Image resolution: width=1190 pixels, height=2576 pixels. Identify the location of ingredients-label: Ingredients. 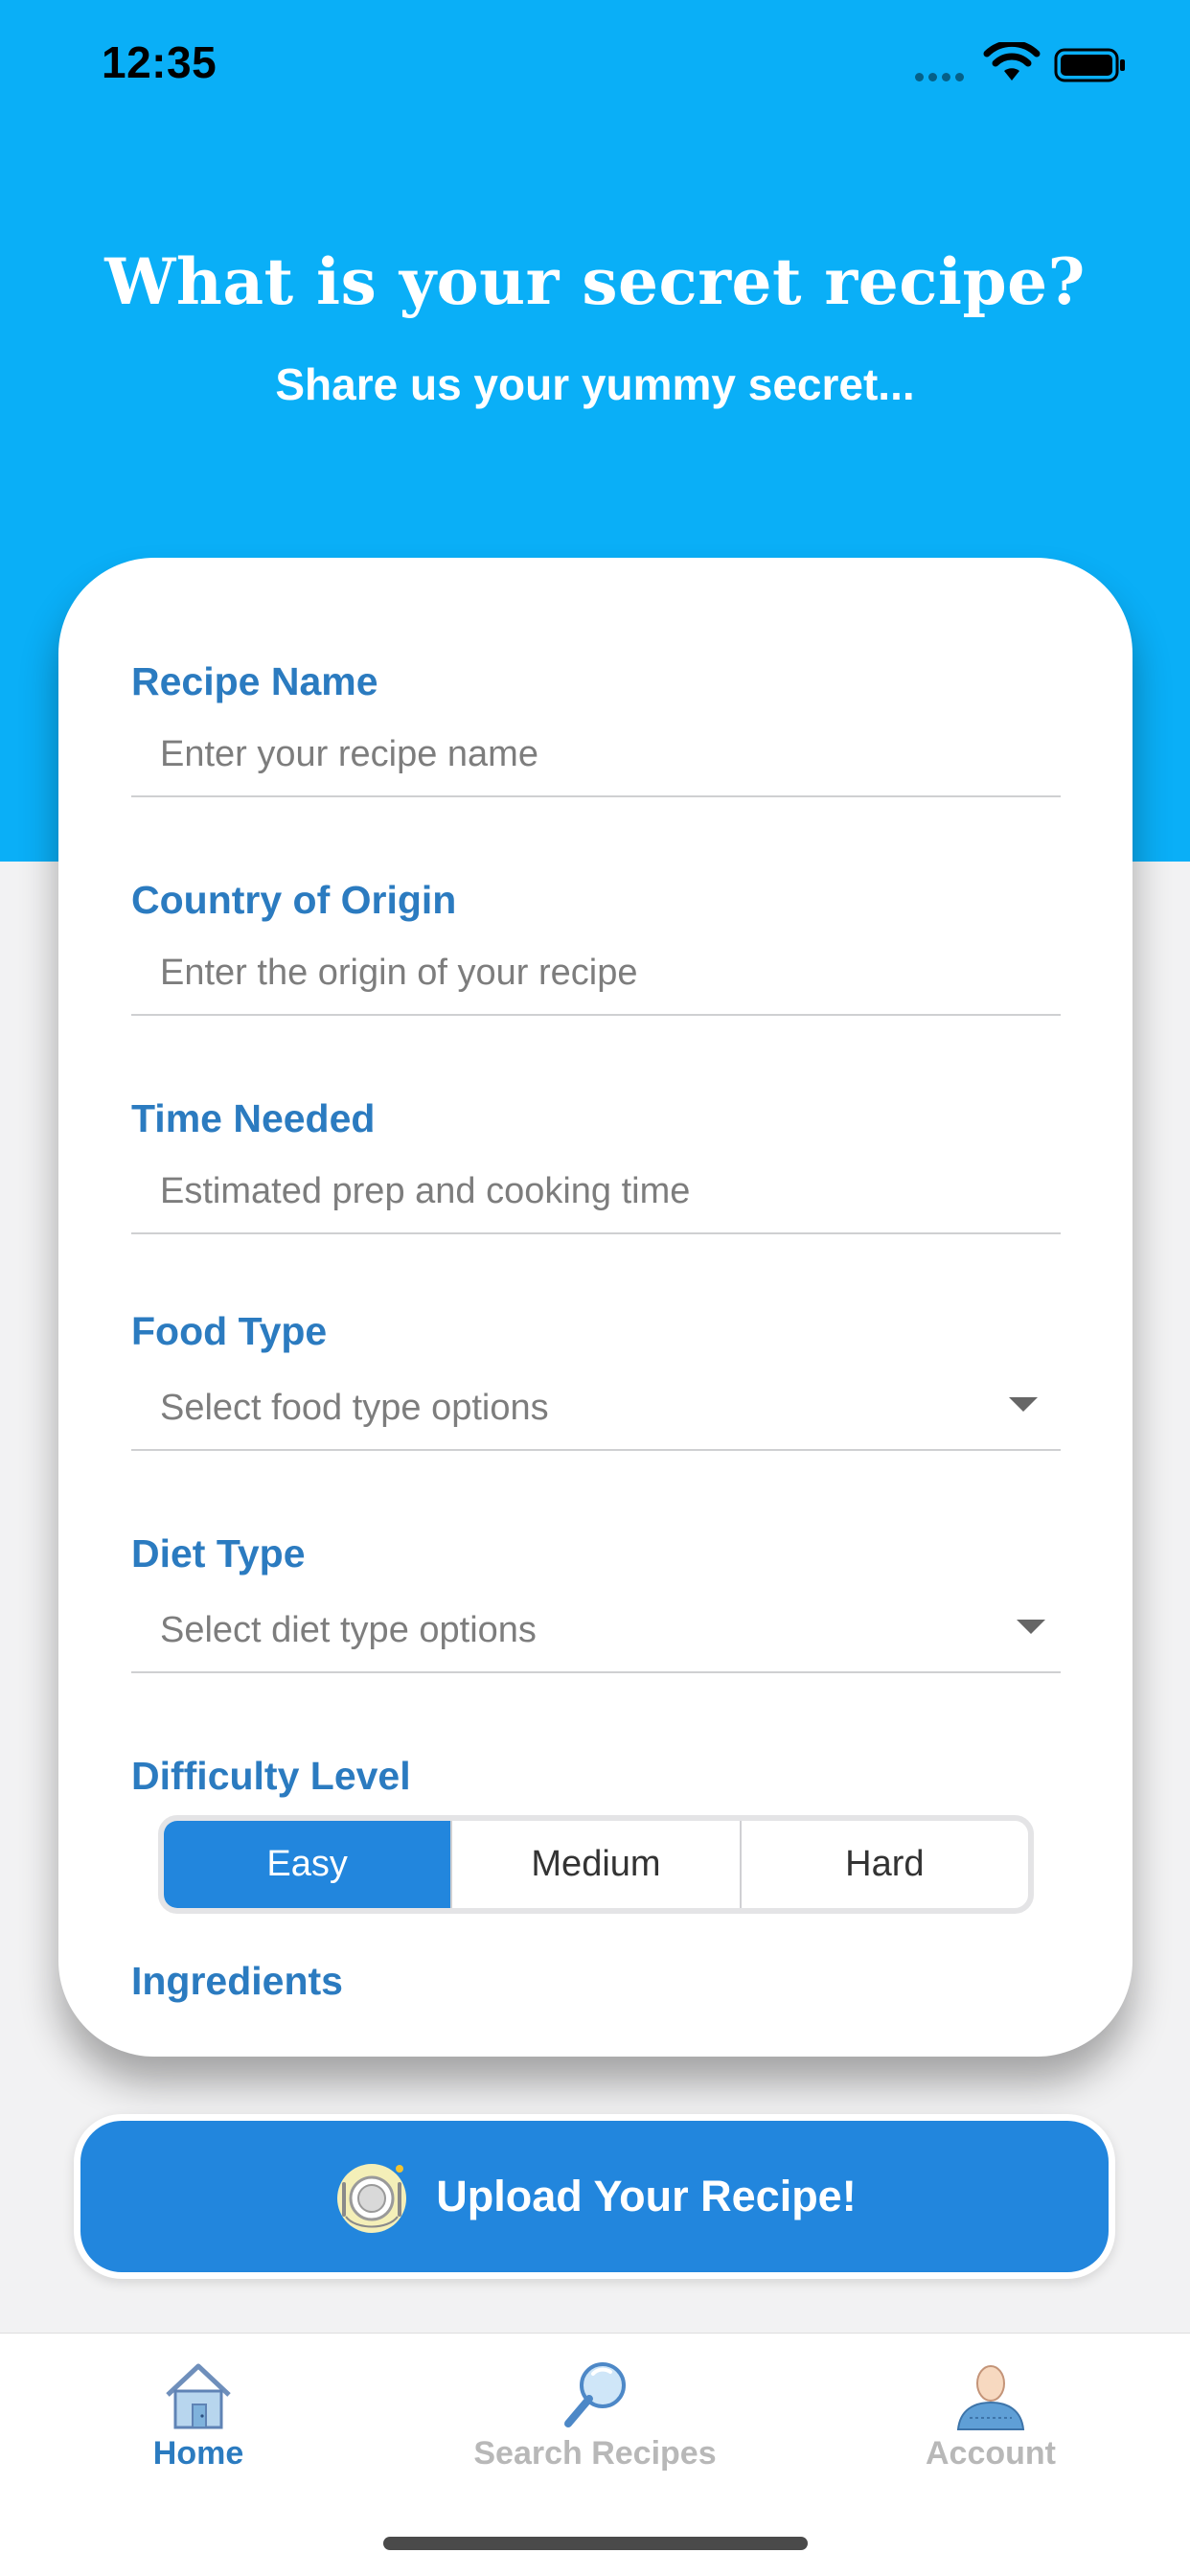
(237, 1981).